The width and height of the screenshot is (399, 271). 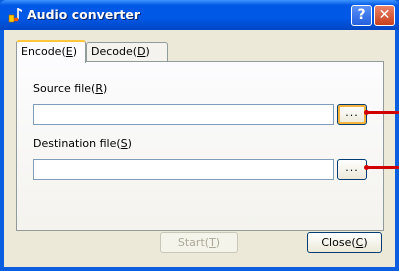 What do you see at coordinates (99, 88) in the screenshot?
I see `source-file-mnemonic: R` at bounding box center [99, 88].